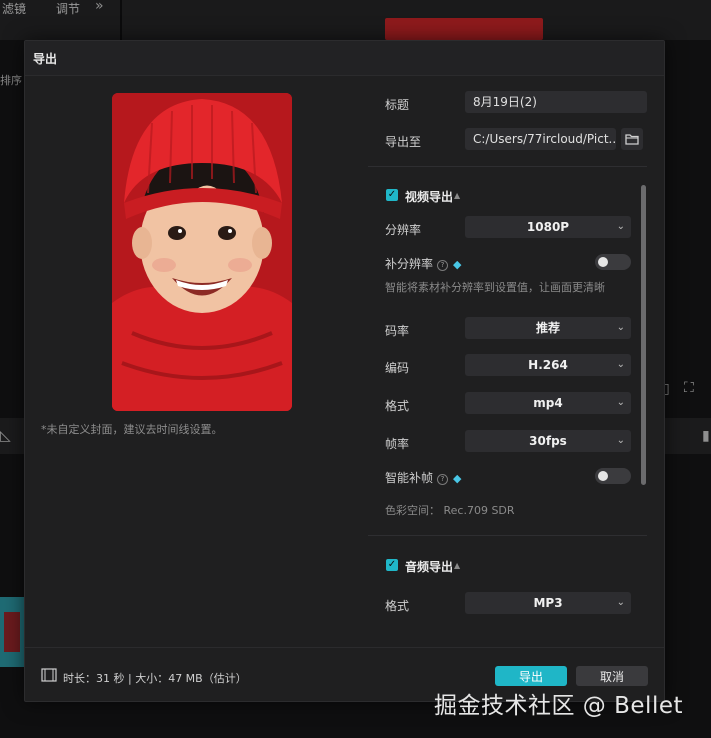 The height and width of the screenshot is (738, 711). I want to click on settings-scrollbar, so click(643, 335).